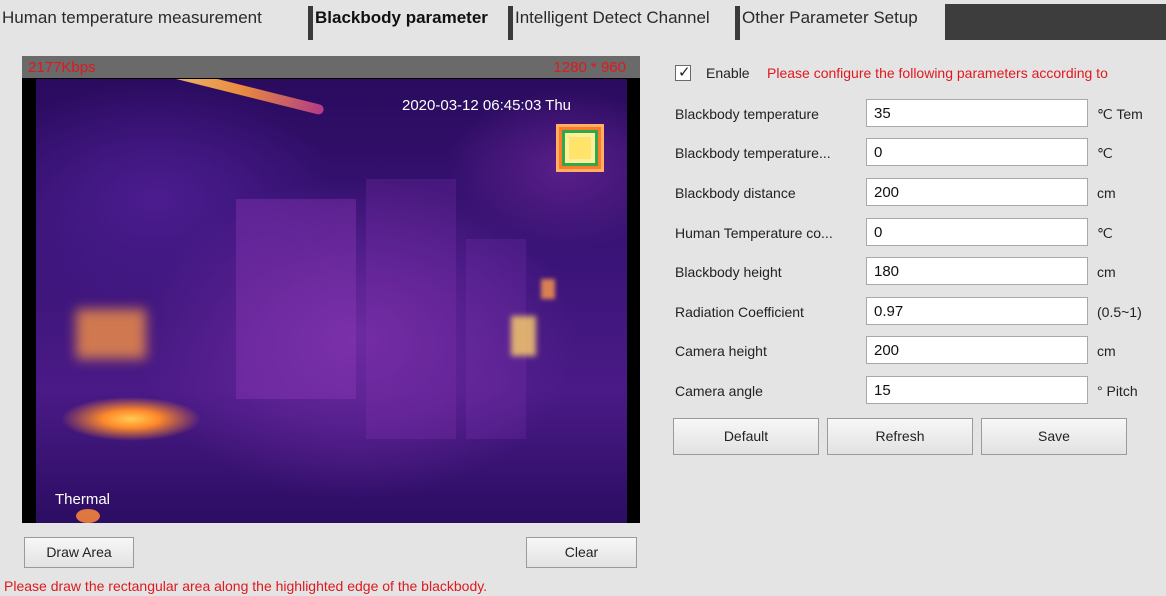 Image resolution: width=1166 pixels, height=596 pixels. Describe the element at coordinates (79, 552) in the screenshot. I see `draw-area-button: Draw Area` at that location.